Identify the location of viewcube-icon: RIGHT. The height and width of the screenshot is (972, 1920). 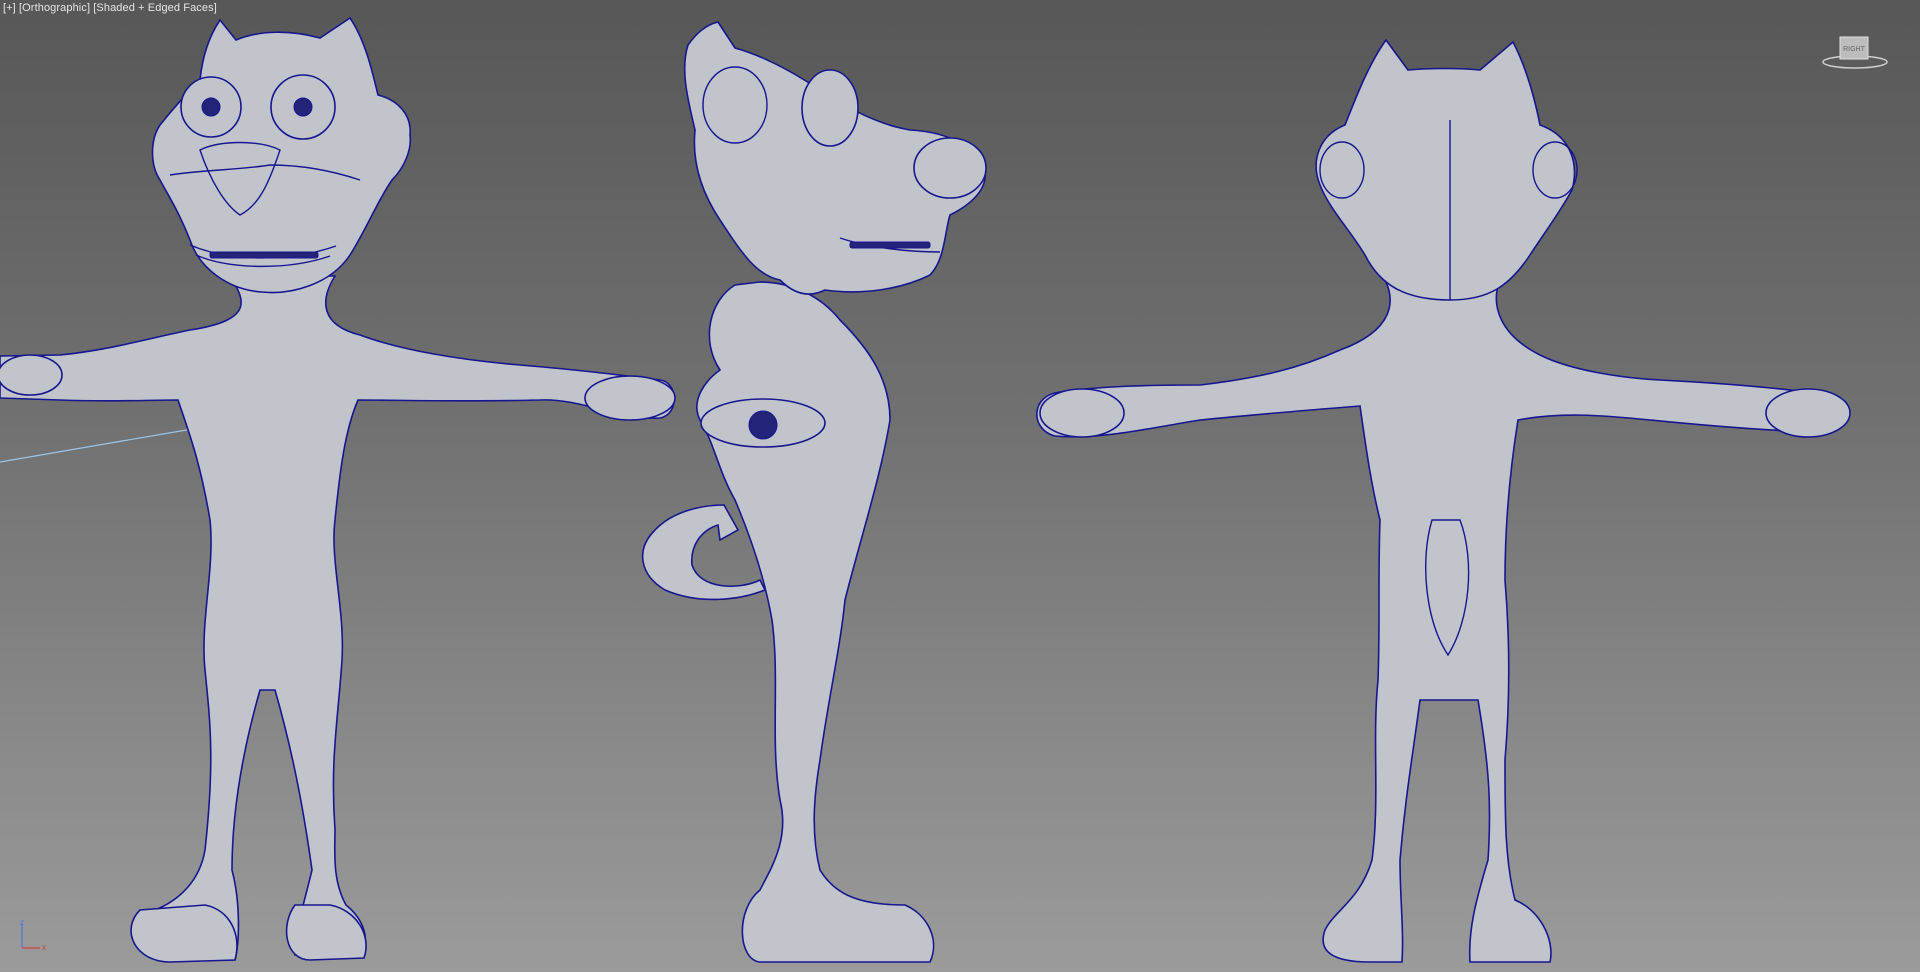
(1855, 52).